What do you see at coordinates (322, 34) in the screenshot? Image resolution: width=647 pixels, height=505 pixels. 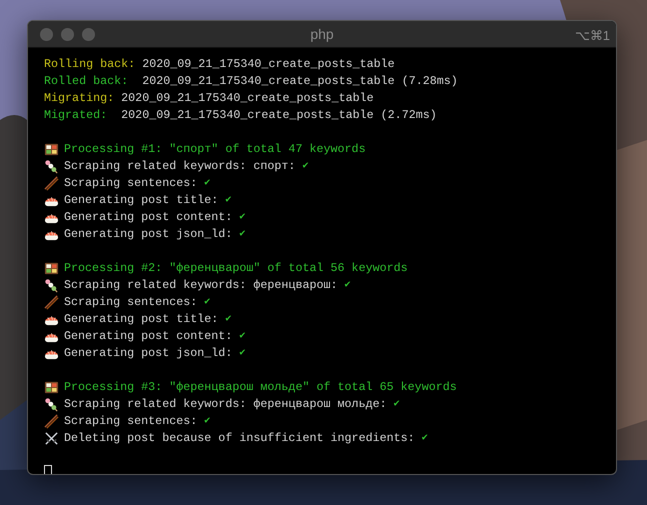 I see `window-title: php` at bounding box center [322, 34].